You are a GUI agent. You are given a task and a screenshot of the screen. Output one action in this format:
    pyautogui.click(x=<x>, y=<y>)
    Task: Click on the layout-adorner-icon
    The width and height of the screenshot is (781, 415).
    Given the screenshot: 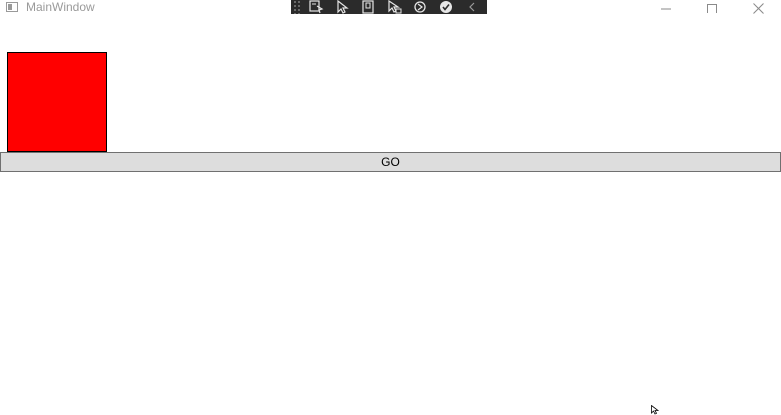 What is the action you would take?
    pyautogui.click(x=368, y=7)
    